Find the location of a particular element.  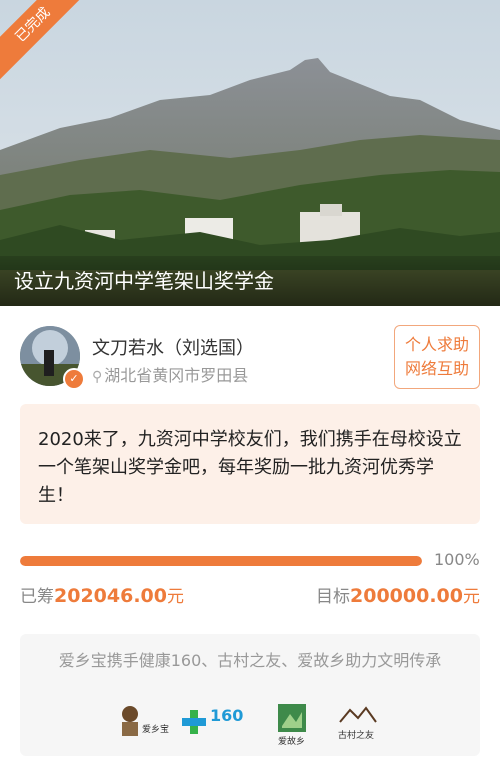

raised-value: 202046.00 is located at coordinates (110, 596).